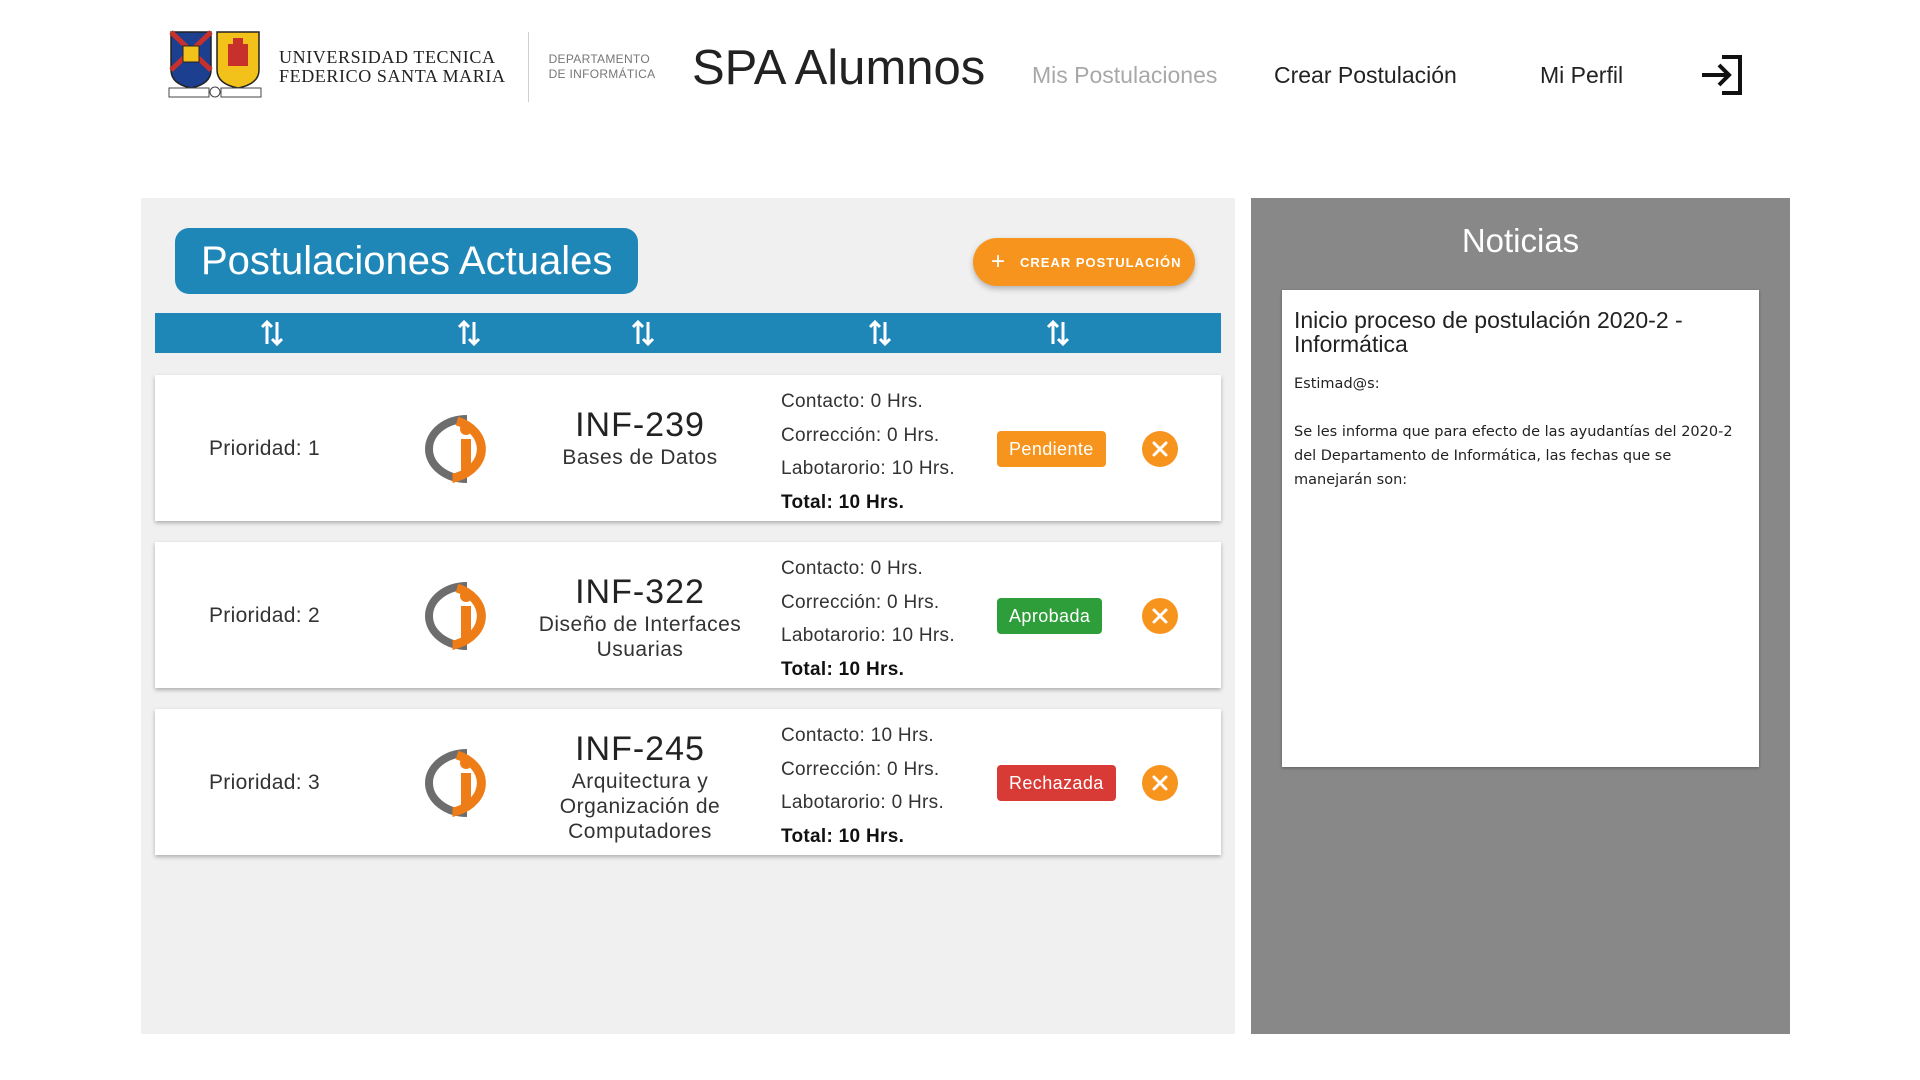 The width and height of the screenshot is (1920, 1080). What do you see at coordinates (999, 261) in the screenshot?
I see `plus-icon: +` at bounding box center [999, 261].